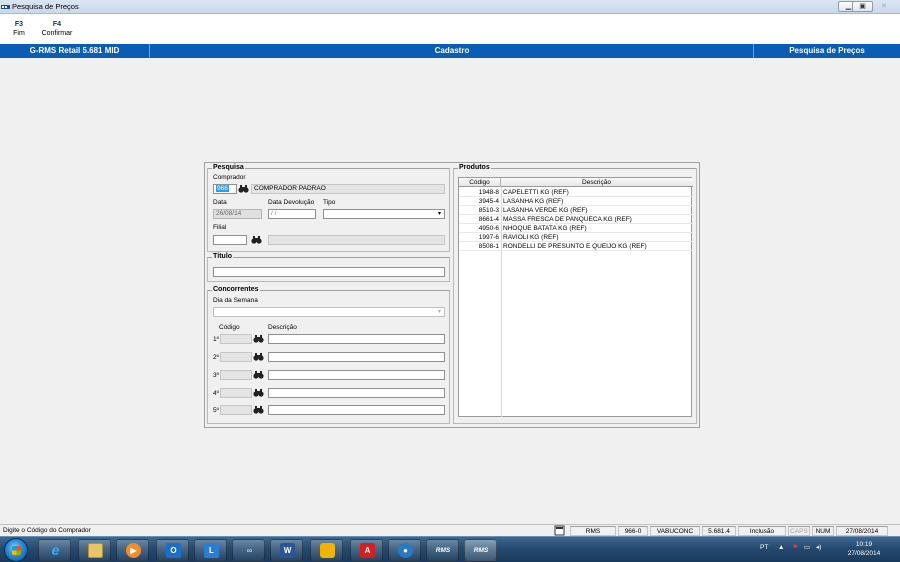 The height and width of the screenshot is (562, 900). I want to click on tray-expand-icon: ▲, so click(781, 547).